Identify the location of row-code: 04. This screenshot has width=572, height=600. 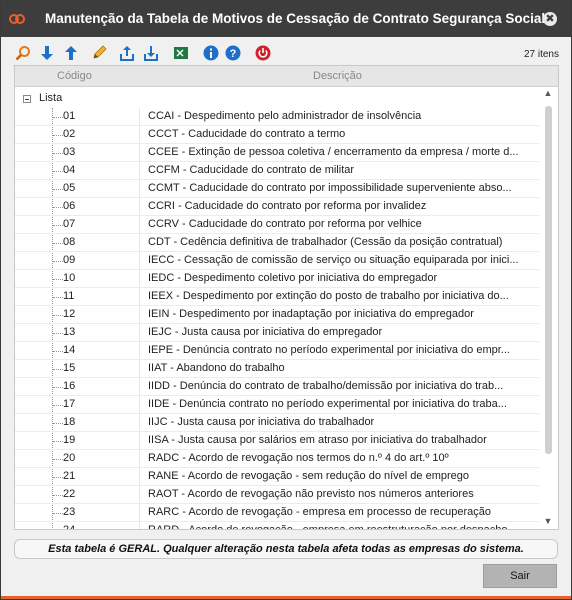
(69, 170).